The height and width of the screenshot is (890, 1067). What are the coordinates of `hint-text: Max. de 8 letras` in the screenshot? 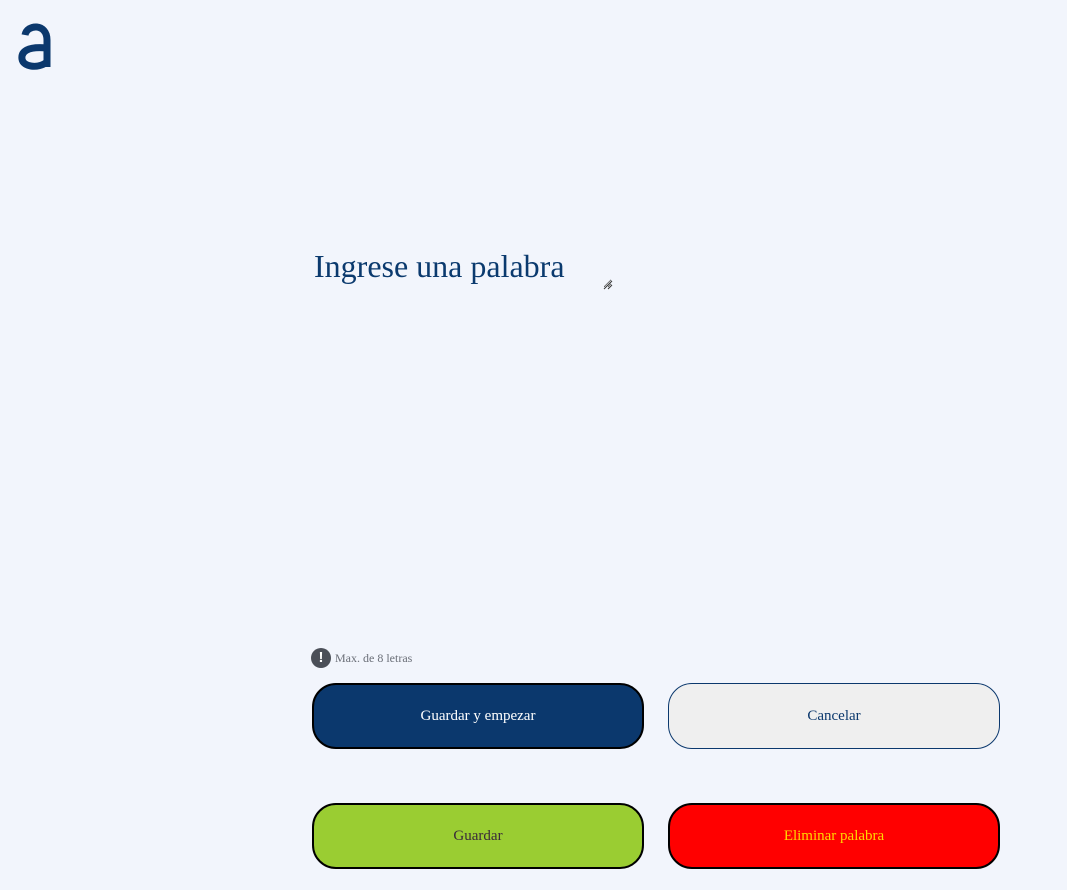 It's located at (374, 657).